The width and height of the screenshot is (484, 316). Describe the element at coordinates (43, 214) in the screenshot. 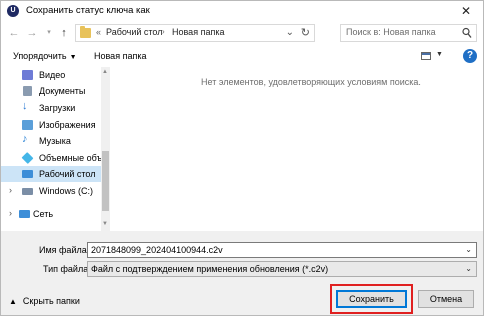

I see `sidebar-item-label: Сеть` at that location.